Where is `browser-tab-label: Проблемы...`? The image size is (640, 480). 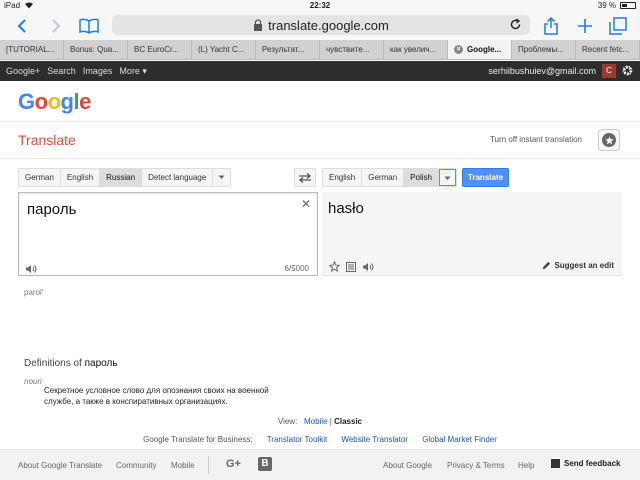
browser-tab-label: Проблемы... is located at coordinates (541, 49).